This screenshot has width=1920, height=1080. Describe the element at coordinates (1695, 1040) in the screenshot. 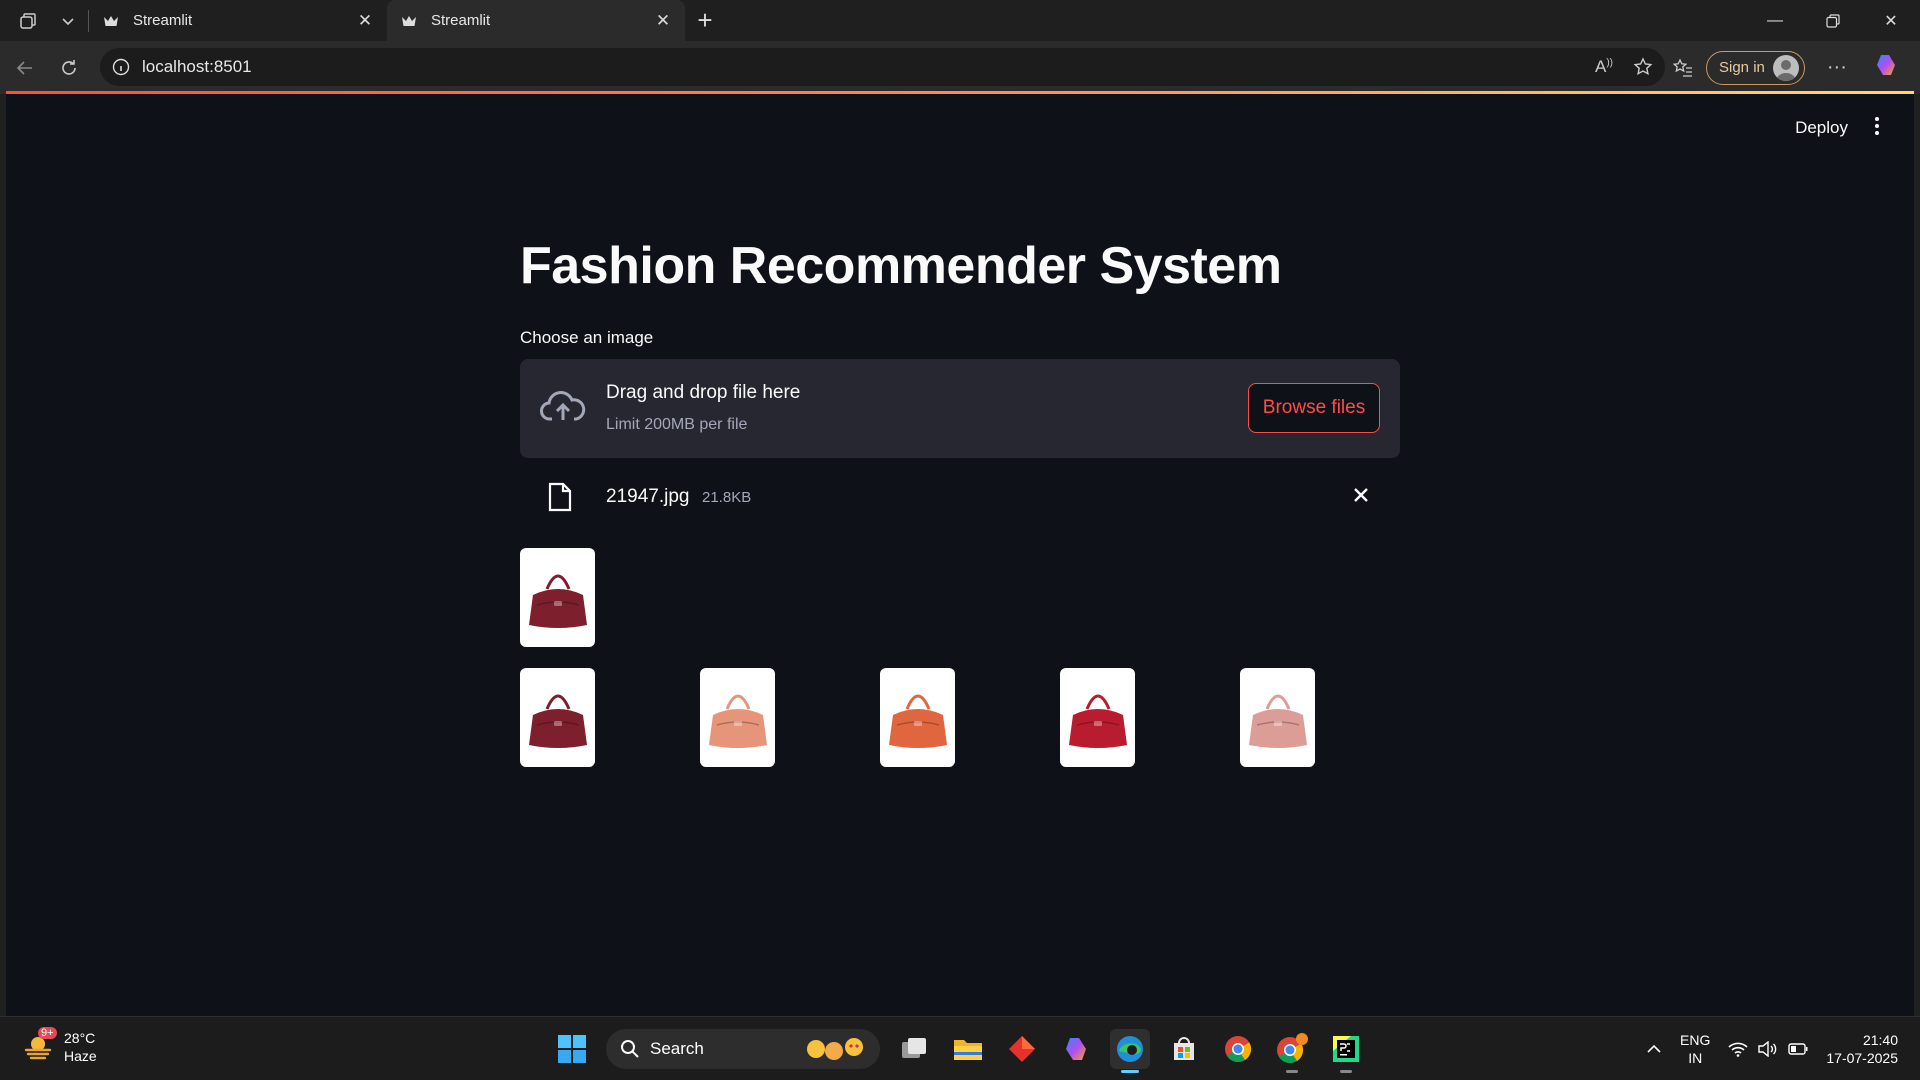

I see `lang-line1: ENG` at that location.